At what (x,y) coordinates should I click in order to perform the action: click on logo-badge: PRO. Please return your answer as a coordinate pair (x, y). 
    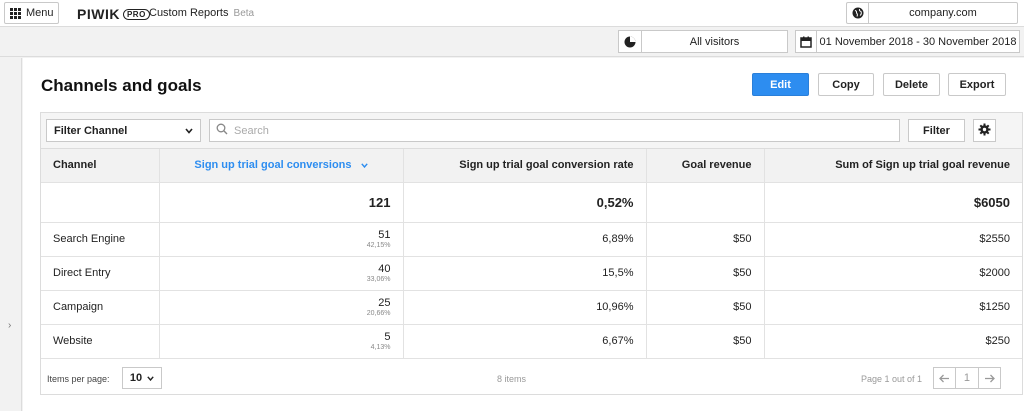
    Looking at the image, I should click on (136, 14).